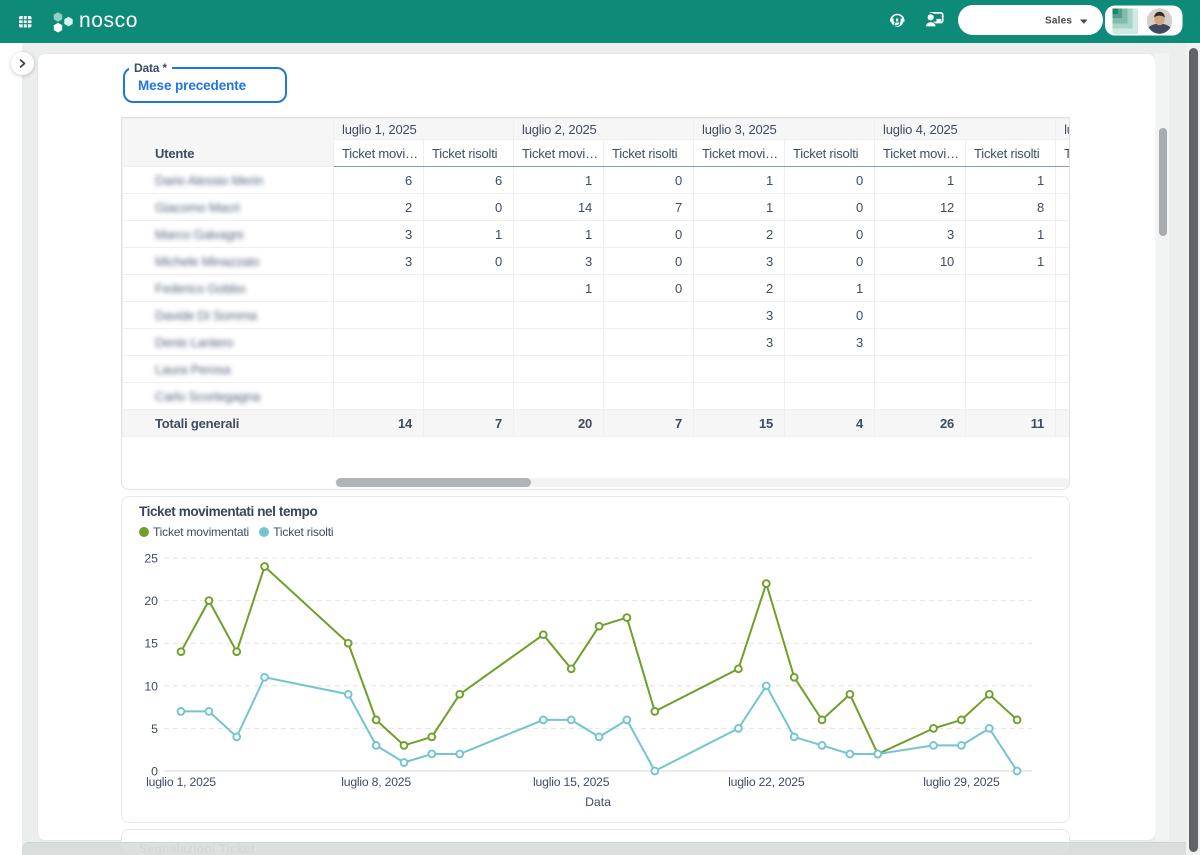 This screenshot has height=855, width=1200. I want to click on svg-text: luglio 29, 2025, so click(961, 782).